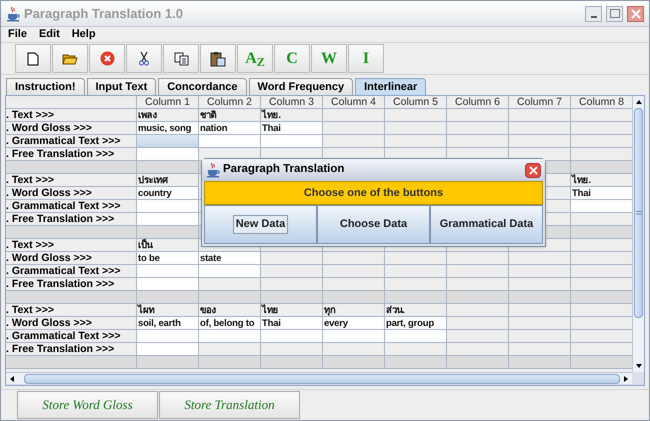 The image size is (650, 421). What do you see at coordinates (103, 13) in the screenshot?
I see `window-title: Paragraph Translation 1.0` at bounding box center [103, 13].